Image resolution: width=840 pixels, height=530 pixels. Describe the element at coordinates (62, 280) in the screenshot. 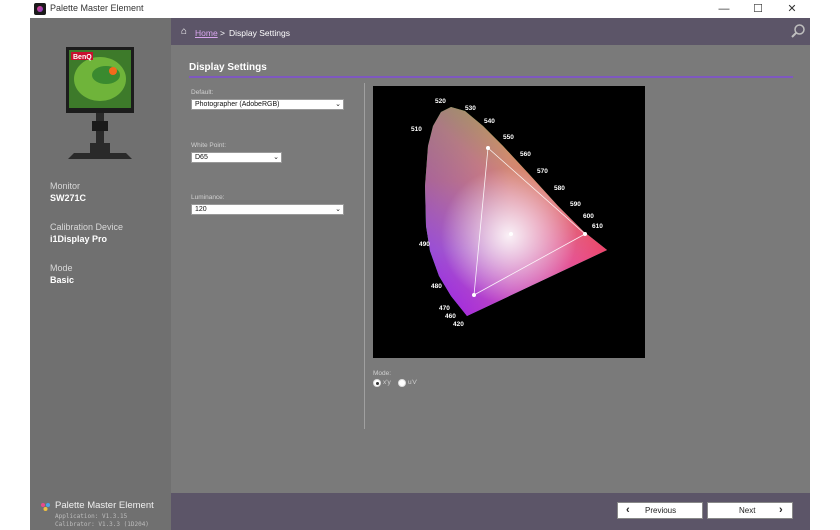

I see `mode-value: Basic` at that location.